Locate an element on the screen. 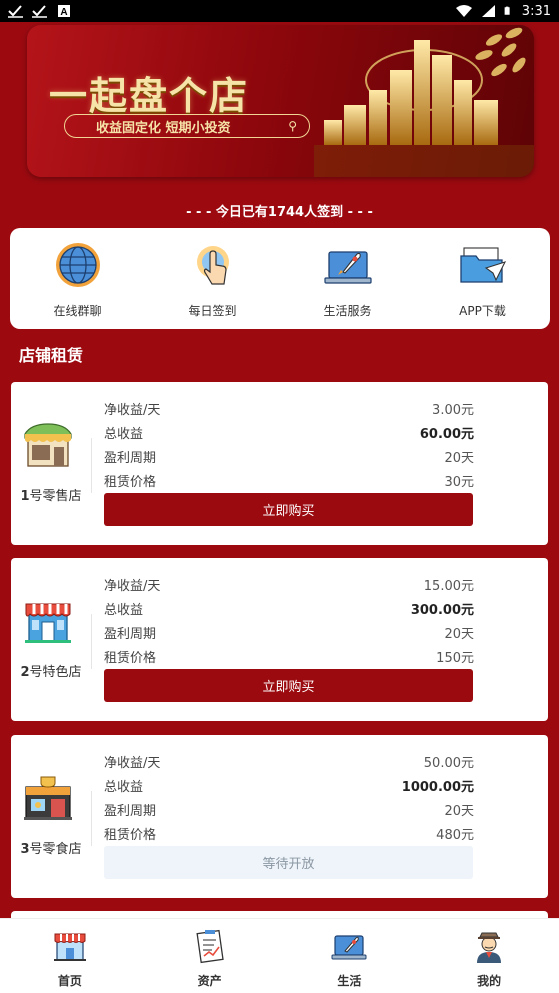  city-skyline-image is located at coordinates (424, 102).